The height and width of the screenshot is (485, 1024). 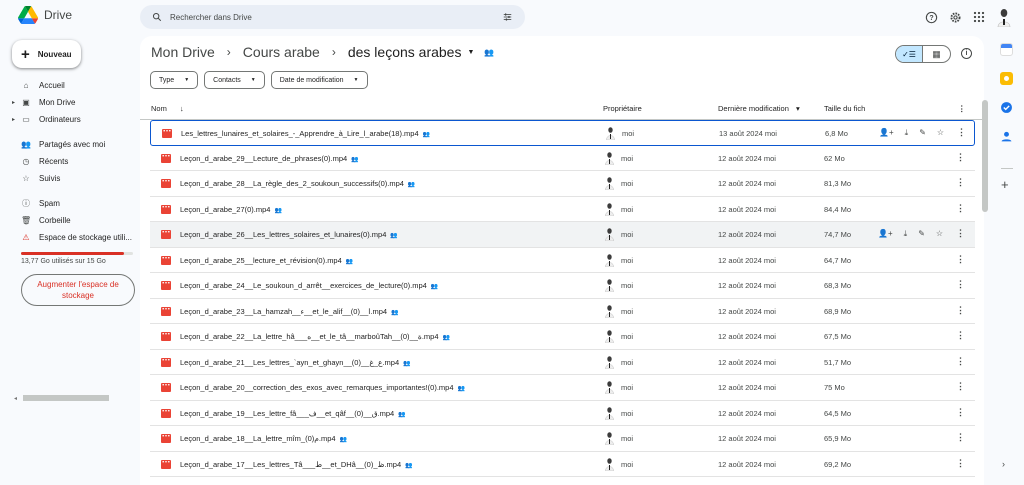 I want to click on breadcrumb-parent: Cours arabe, so click(x=281, y=52).